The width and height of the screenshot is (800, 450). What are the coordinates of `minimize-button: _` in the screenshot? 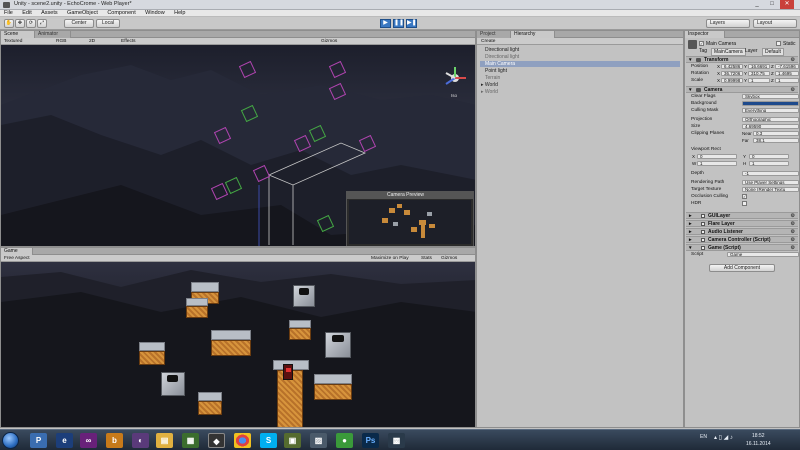 It's located at (757, 4).